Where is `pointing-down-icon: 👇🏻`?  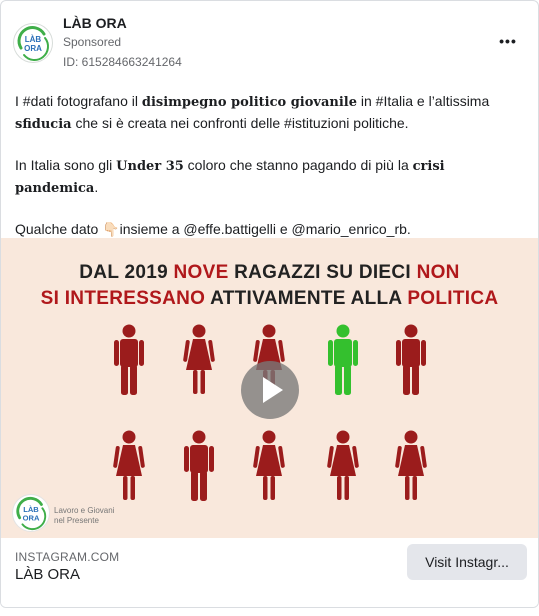 pointing-down-icon: 👇🏻 is located at coordinates (111, 229).